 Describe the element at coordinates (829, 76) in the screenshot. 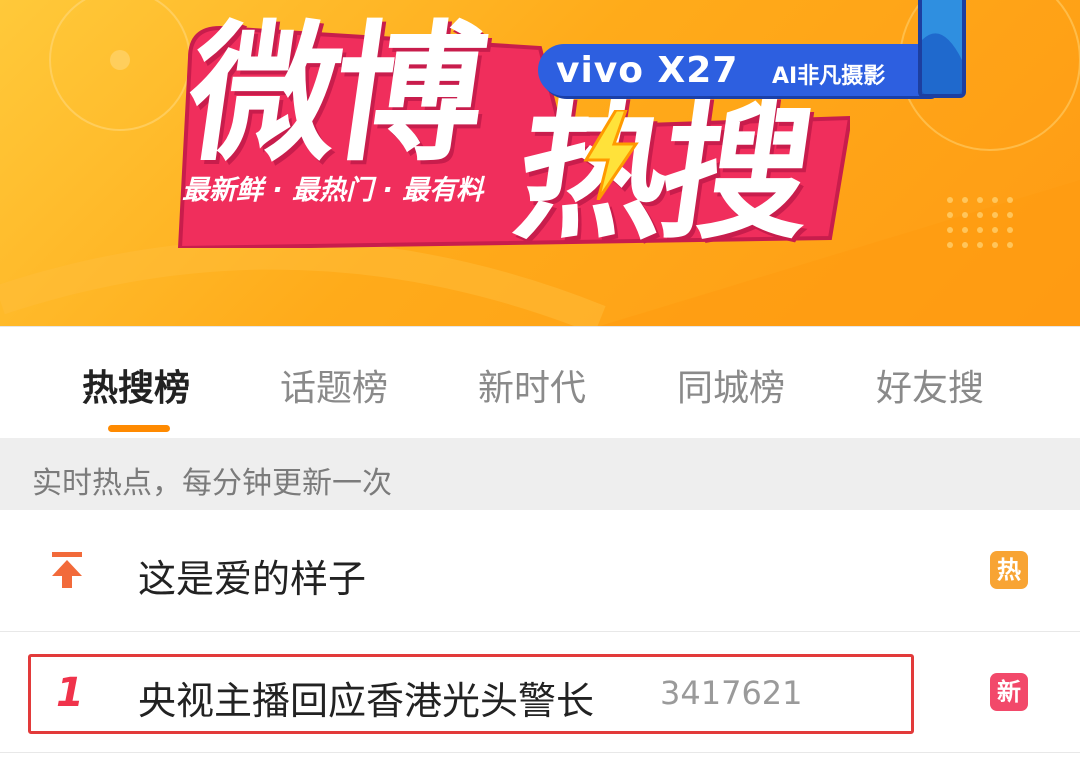

I see `ad-tagline-text: AI非凡摄影` at that location.